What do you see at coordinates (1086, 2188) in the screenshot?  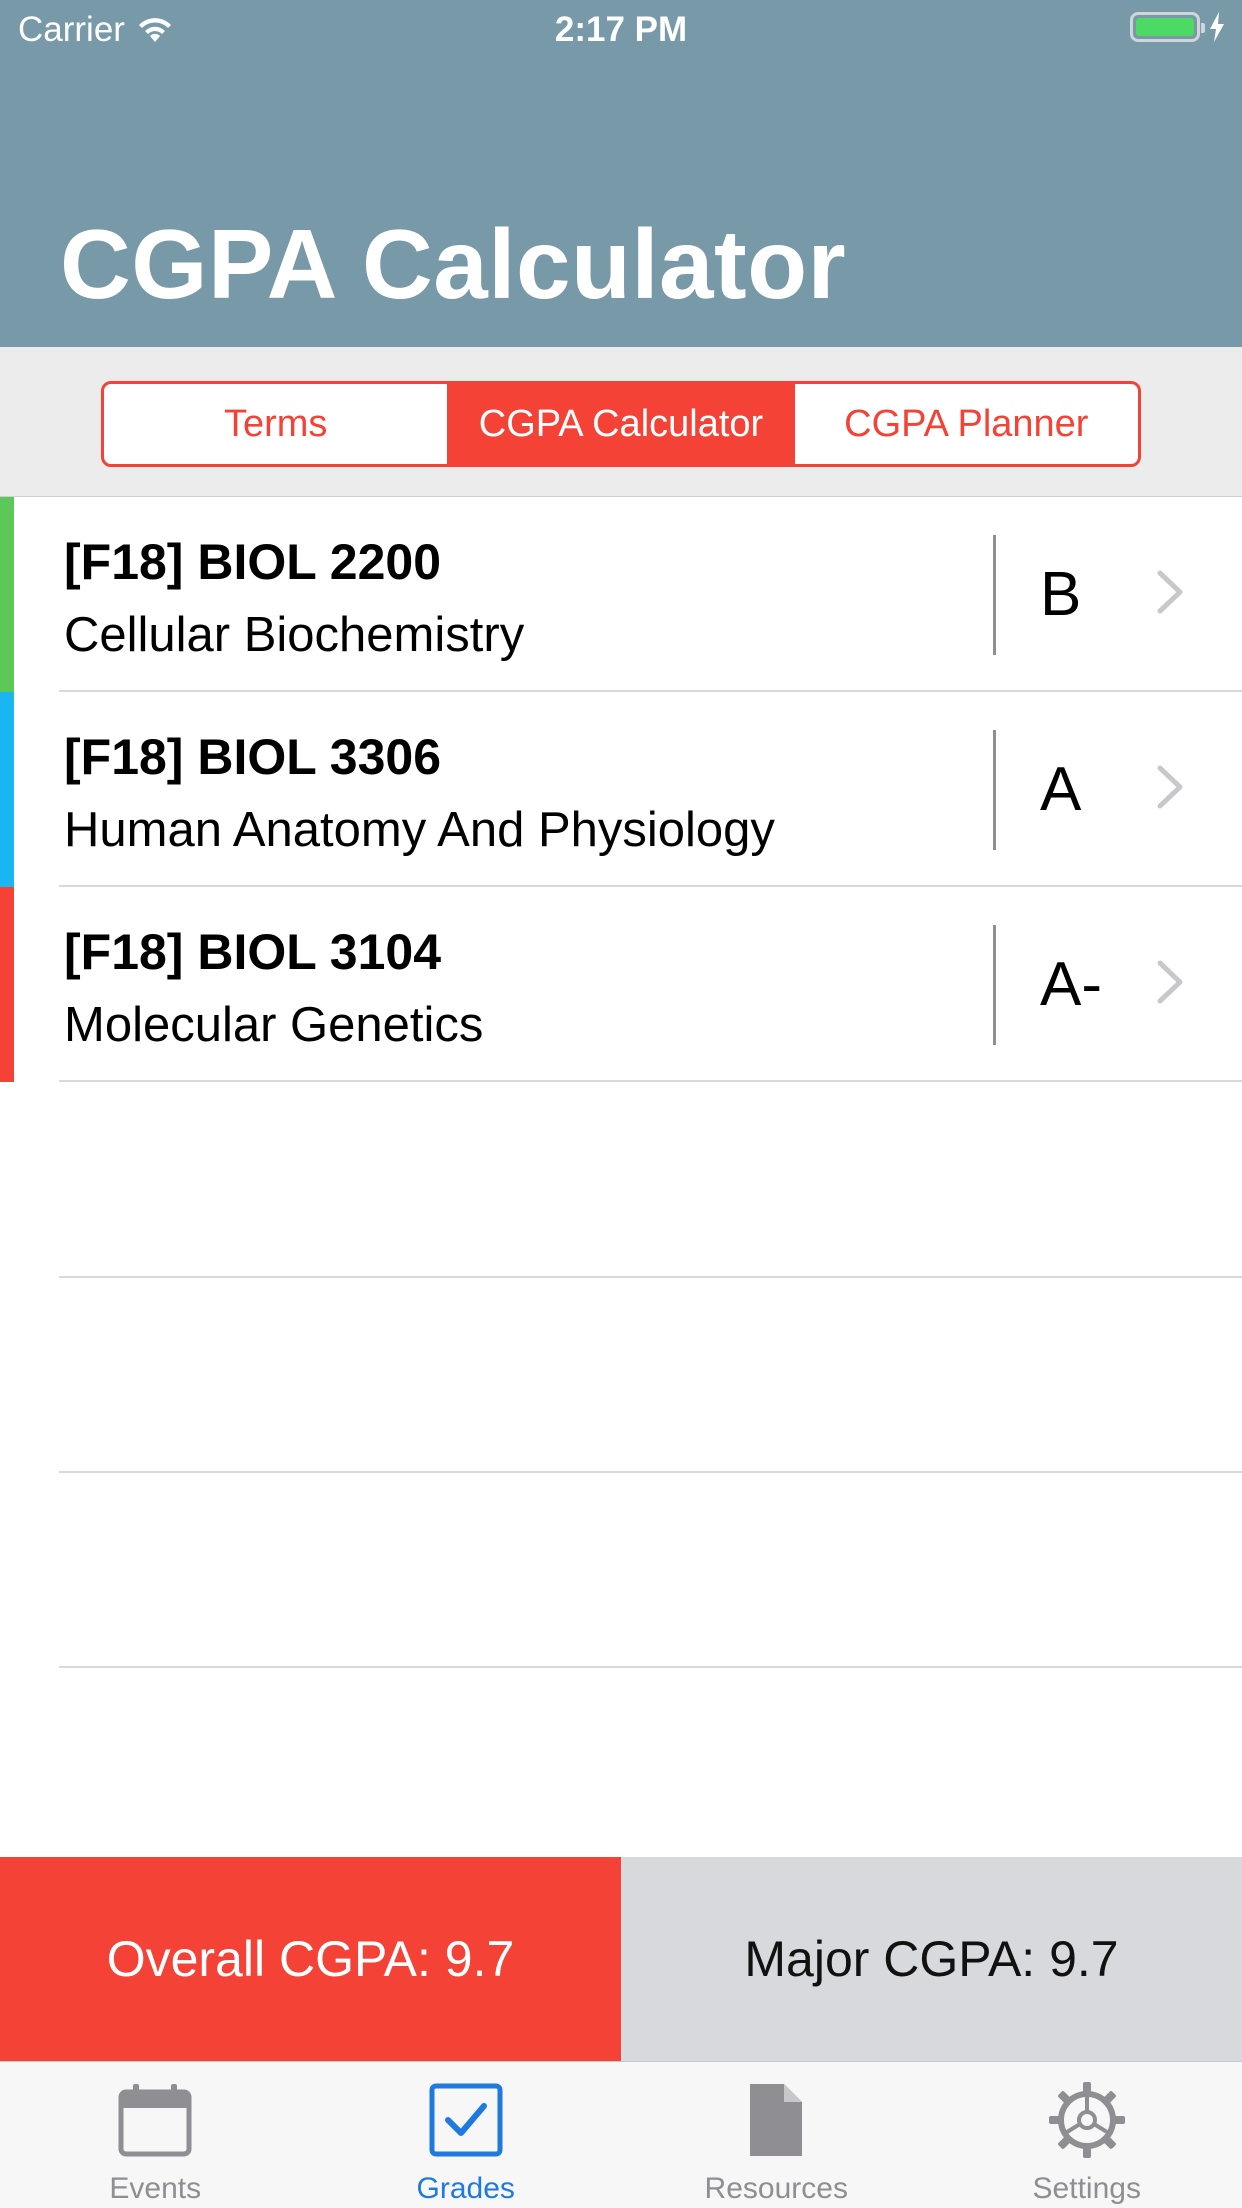 I see `tab-label: Settings` at bounding box center [1086, 2188].